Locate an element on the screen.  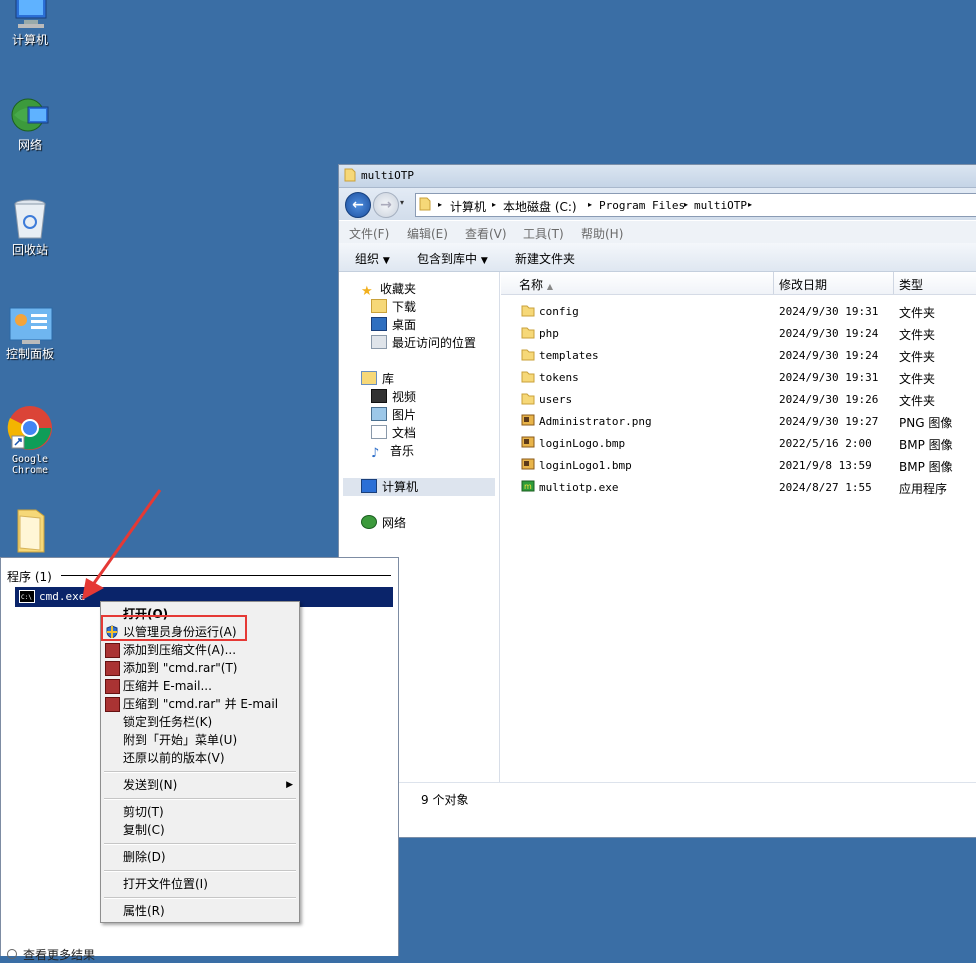
svg-text: C:\ is located at coordinates (26, 597).